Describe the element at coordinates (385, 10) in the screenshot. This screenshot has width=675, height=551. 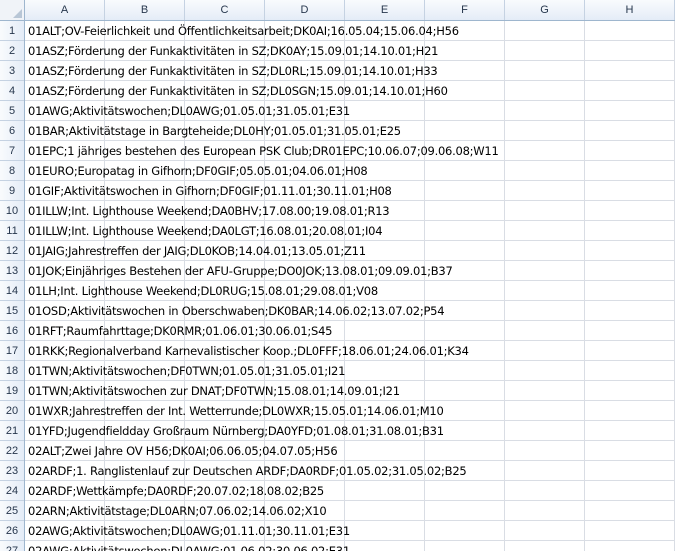
I see `column-header-e: E` at that location.